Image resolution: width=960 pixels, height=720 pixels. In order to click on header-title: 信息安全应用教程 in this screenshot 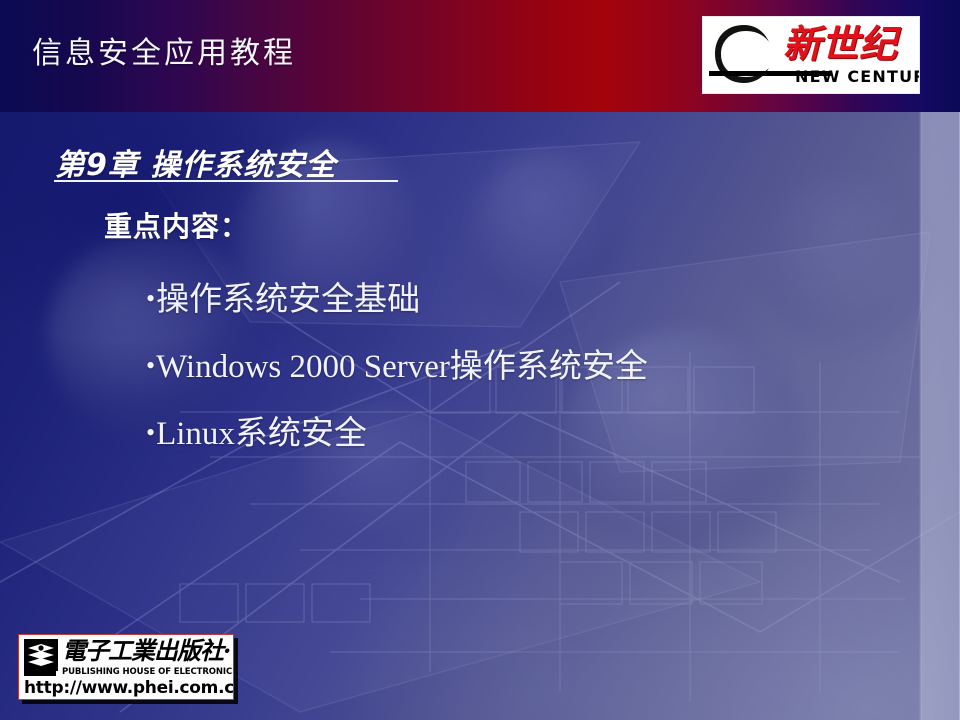, I will do `click(164, 53)`.